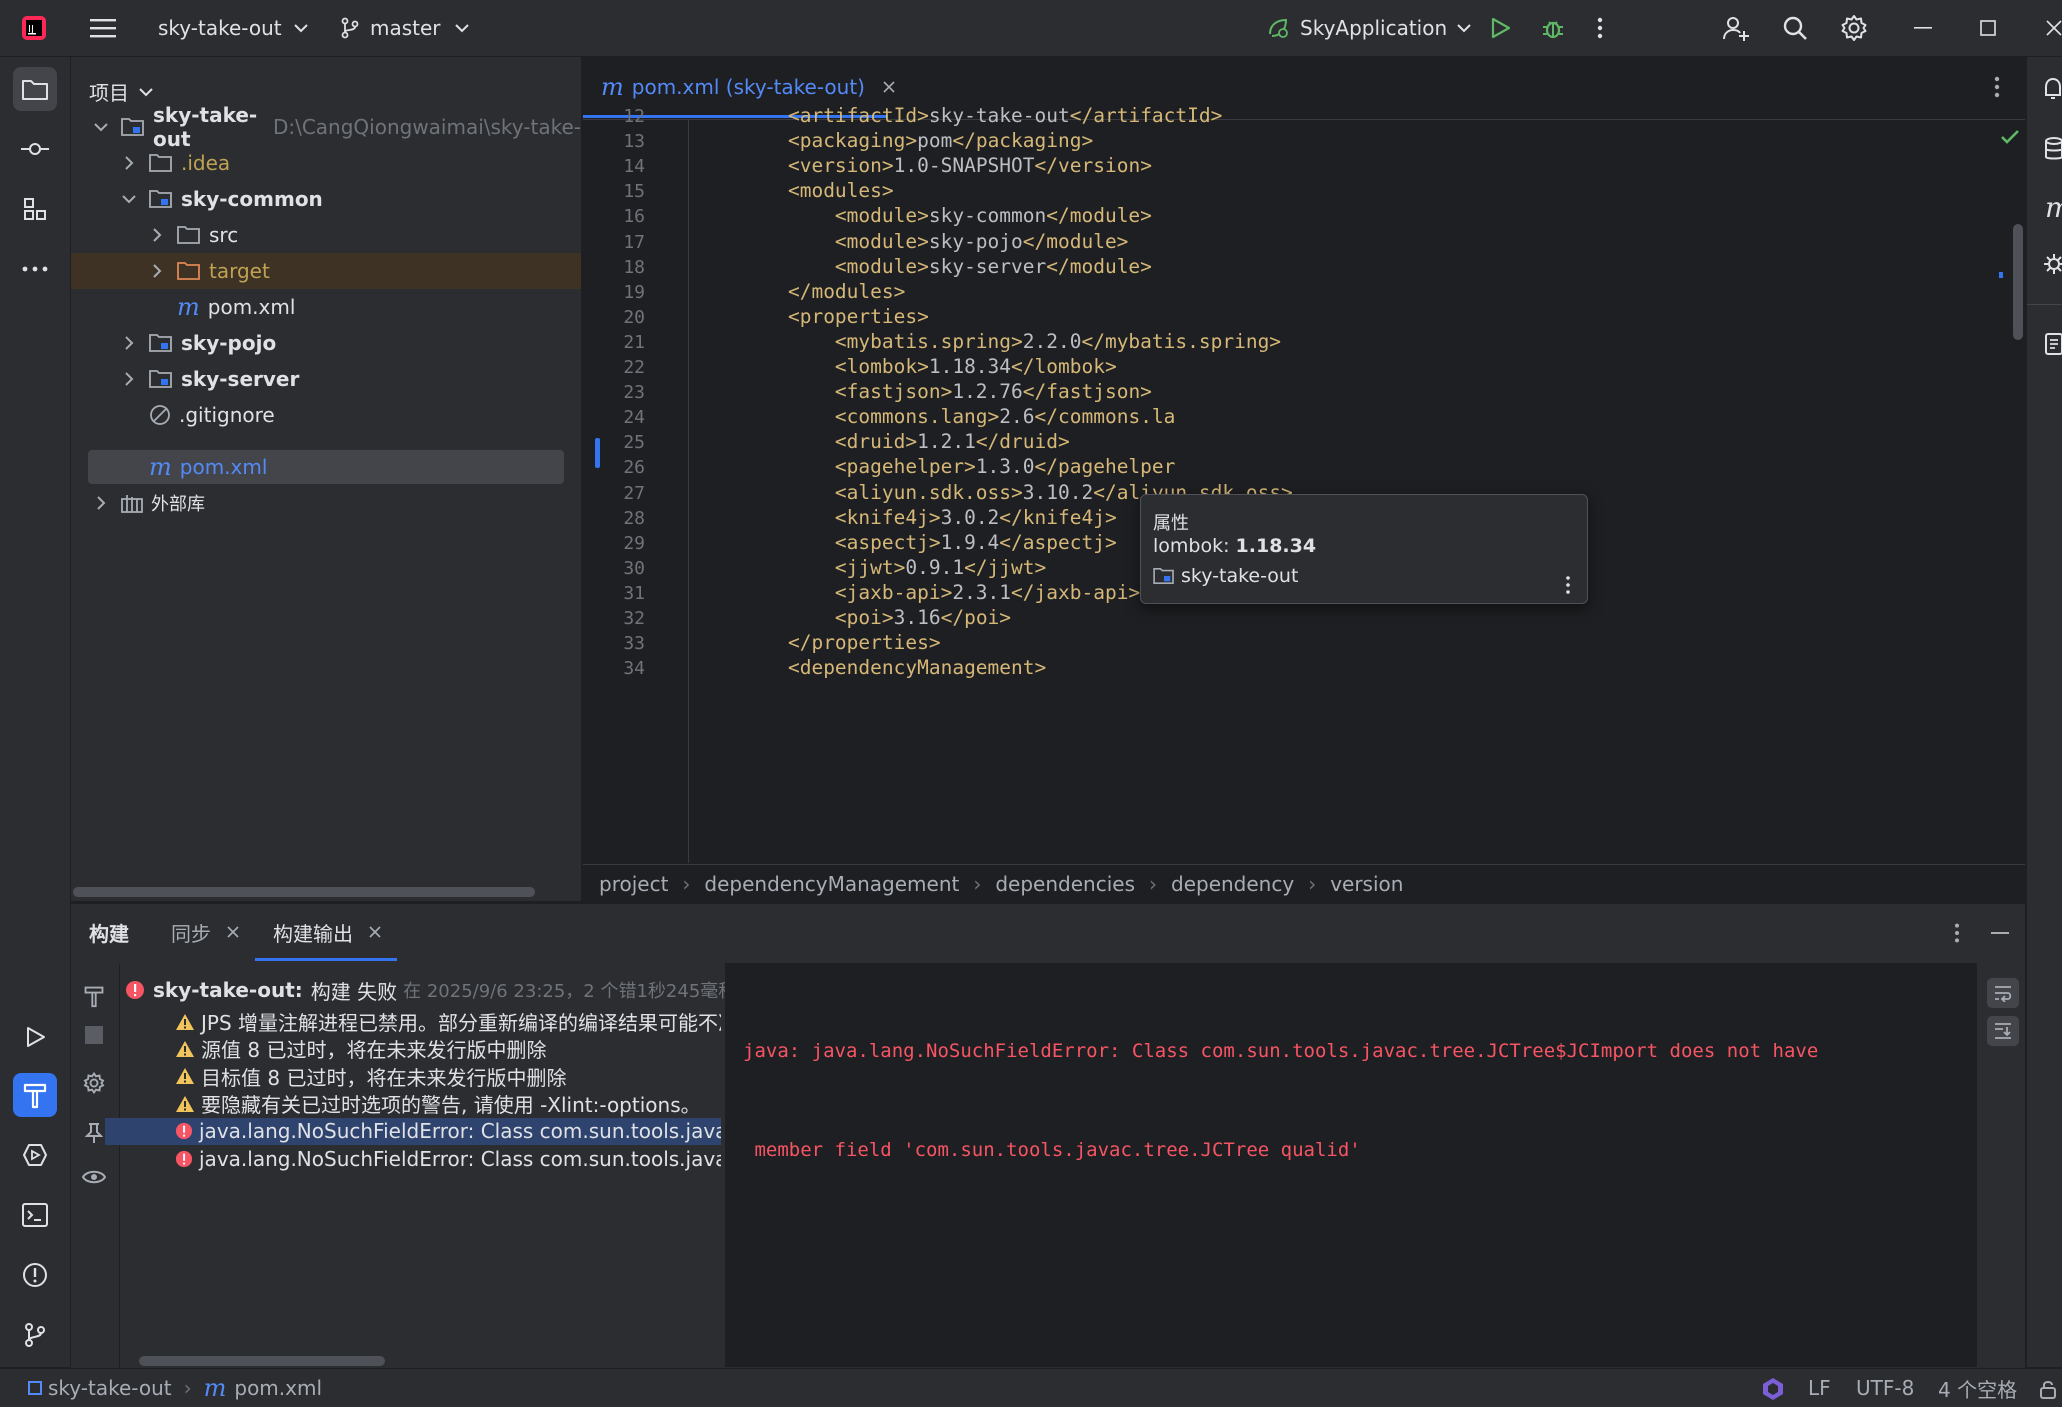 The width and height of the screenshot is (2062, 1407). I want to click on project-selector: sky-take-out, so click(233, 28).